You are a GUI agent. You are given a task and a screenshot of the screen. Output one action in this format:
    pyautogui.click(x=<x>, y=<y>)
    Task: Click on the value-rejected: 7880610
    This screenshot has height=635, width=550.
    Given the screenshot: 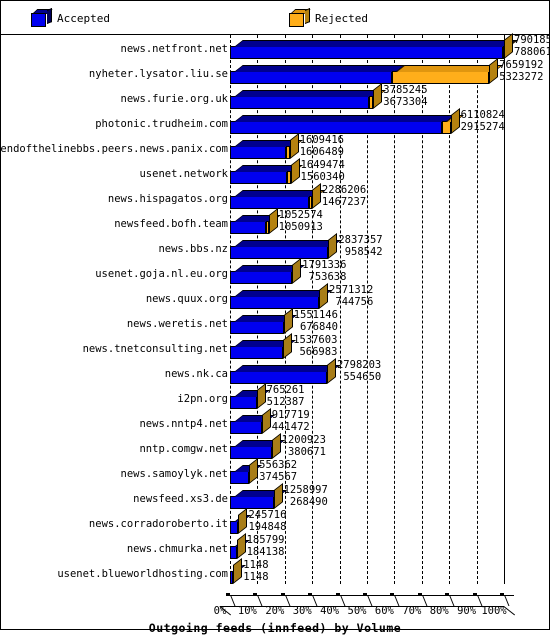 What is the action you would take?
    pyautogui.click(x=532, y=51)
    